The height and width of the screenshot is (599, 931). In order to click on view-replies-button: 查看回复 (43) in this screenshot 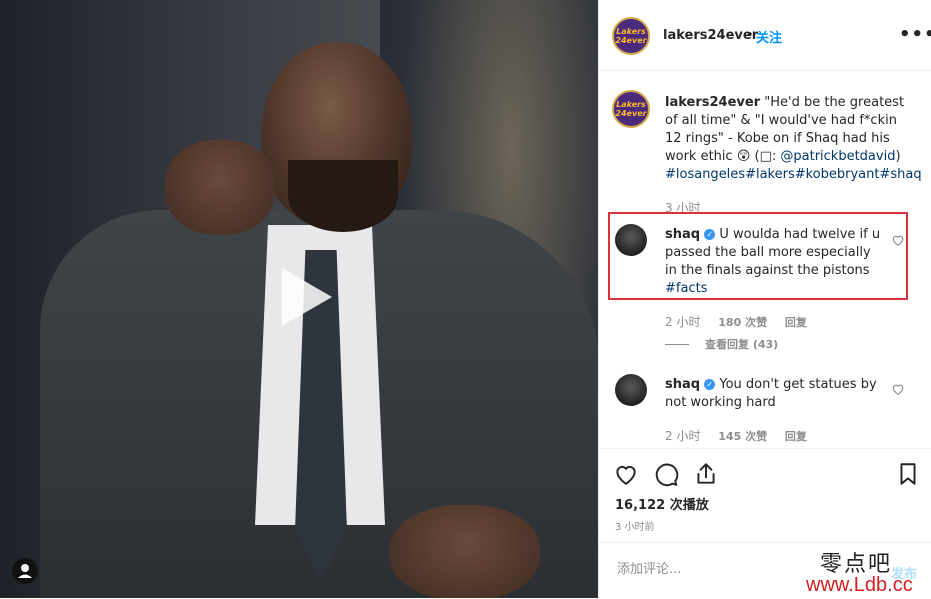, I will do `click(721, 344)`.